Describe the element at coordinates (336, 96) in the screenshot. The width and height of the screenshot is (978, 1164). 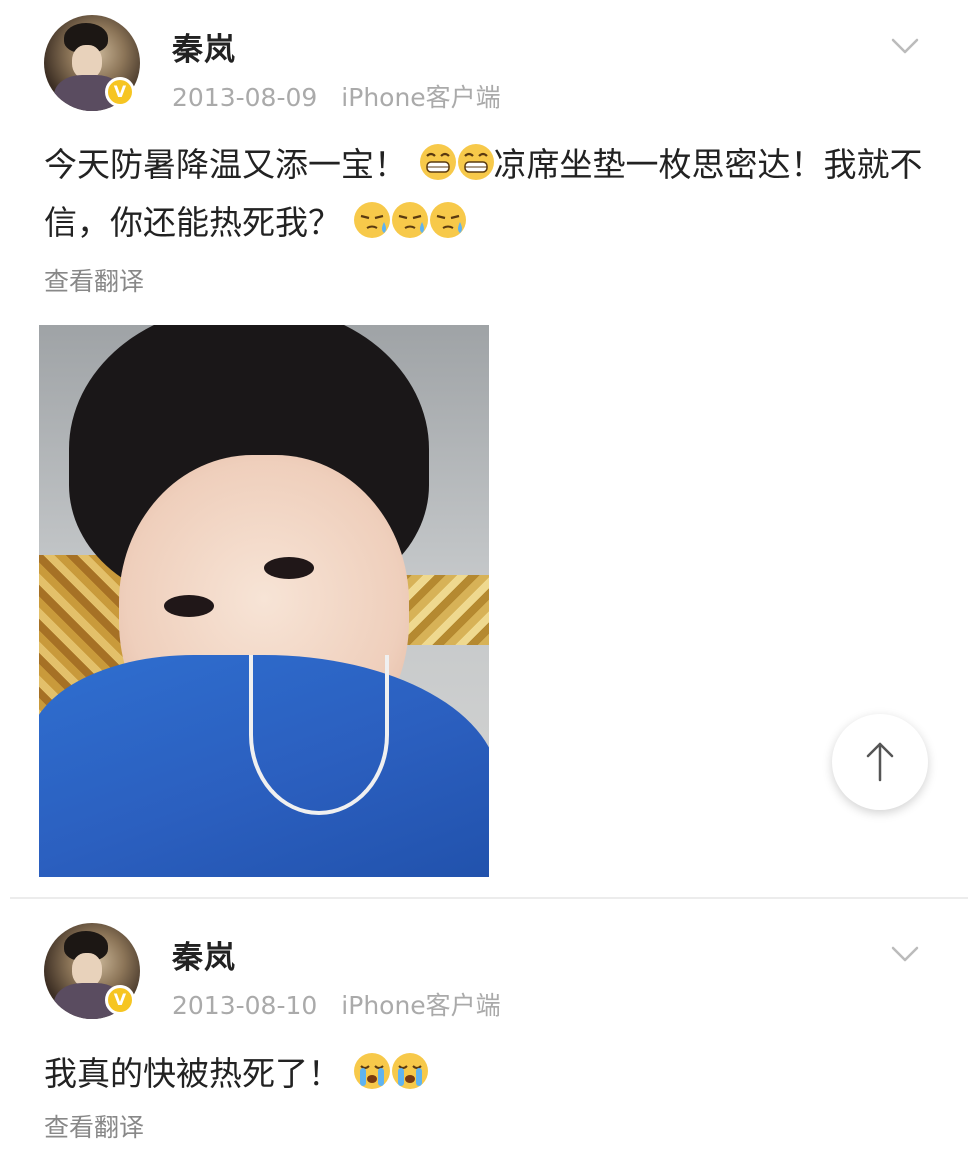
I see `post-meta: 2013-08-09 iPhone客户端` at that location.